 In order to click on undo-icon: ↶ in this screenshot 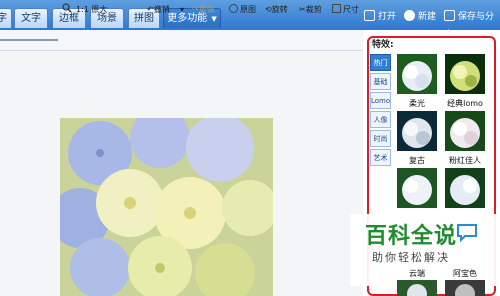, I will do `click(150, 9)`.